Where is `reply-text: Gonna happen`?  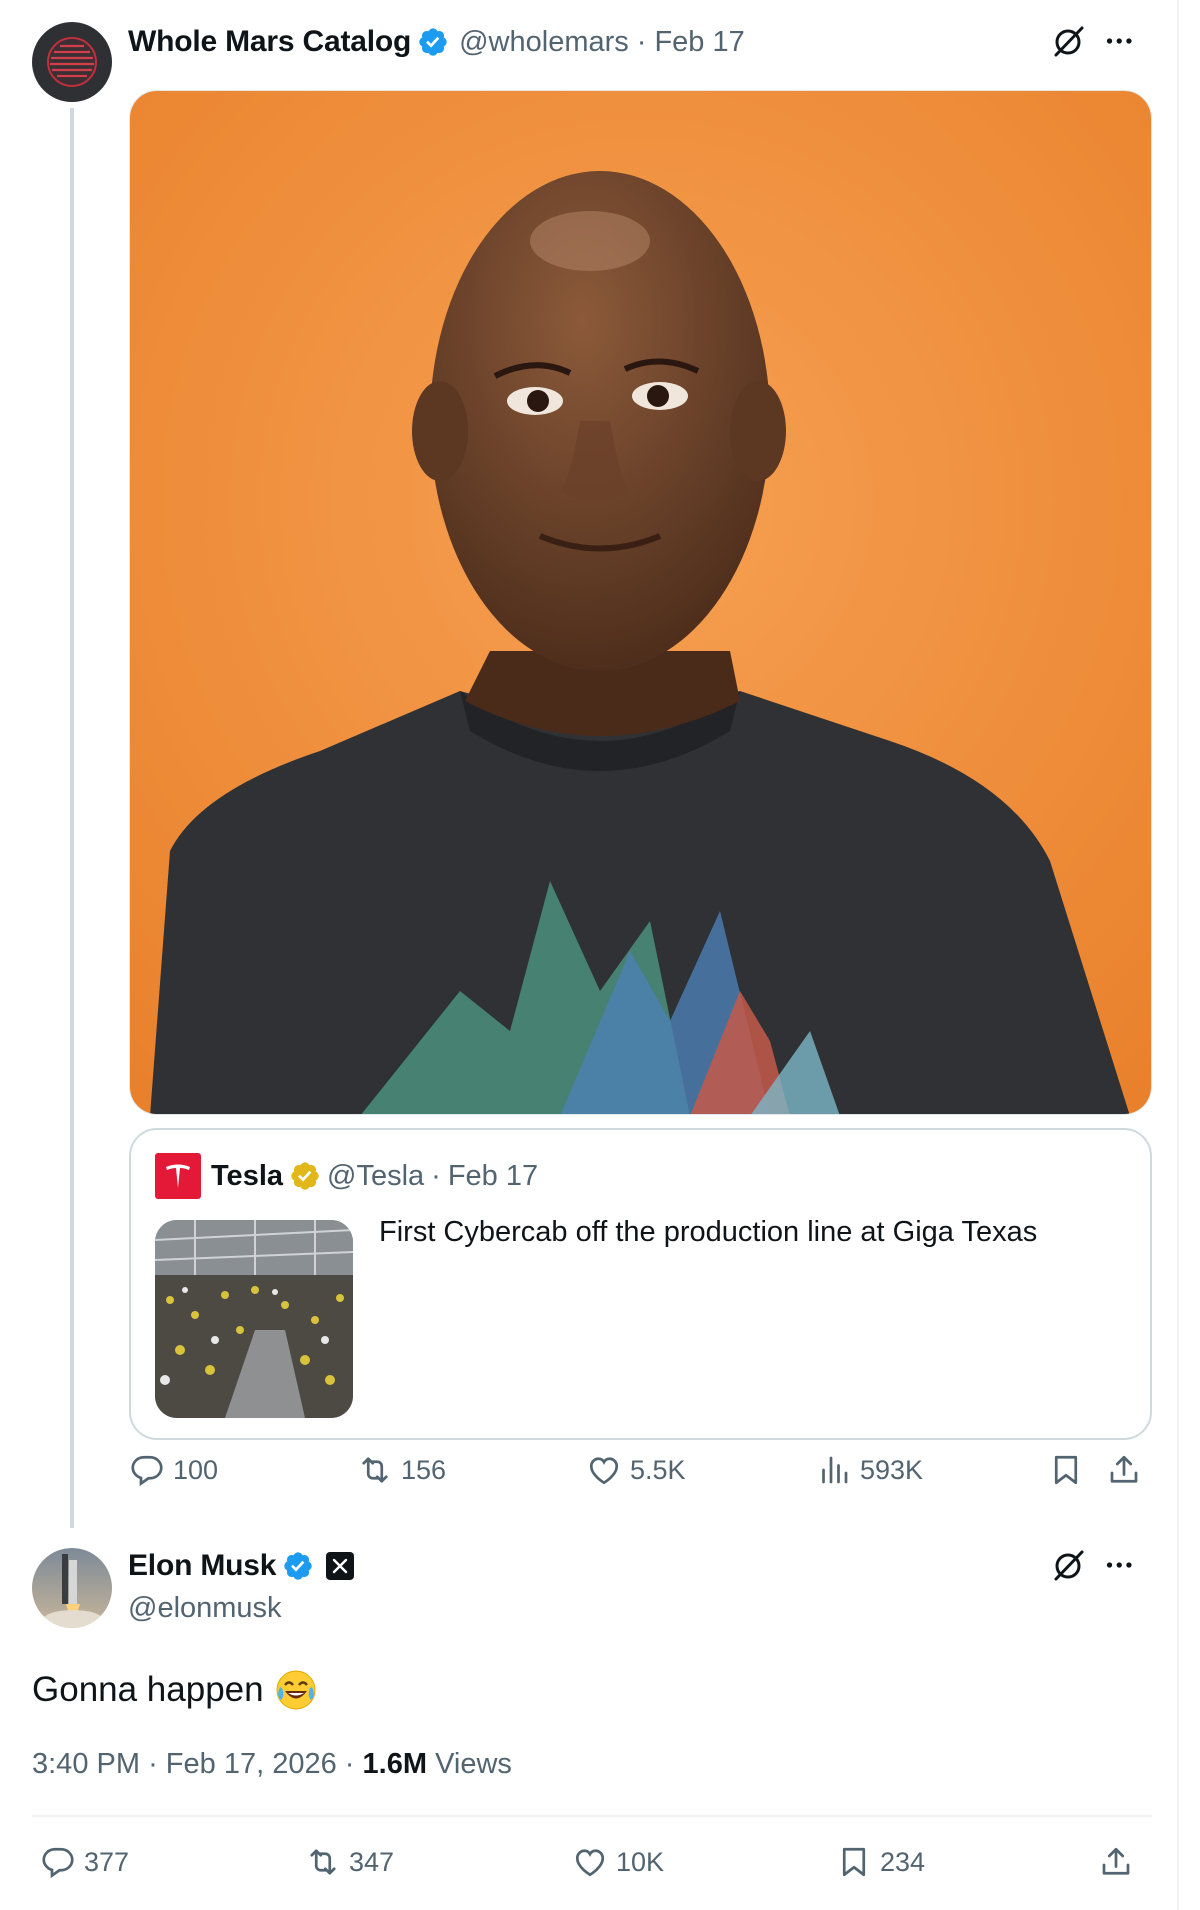 reply-text: Gonna happen is located at coordinates (148, 1689).